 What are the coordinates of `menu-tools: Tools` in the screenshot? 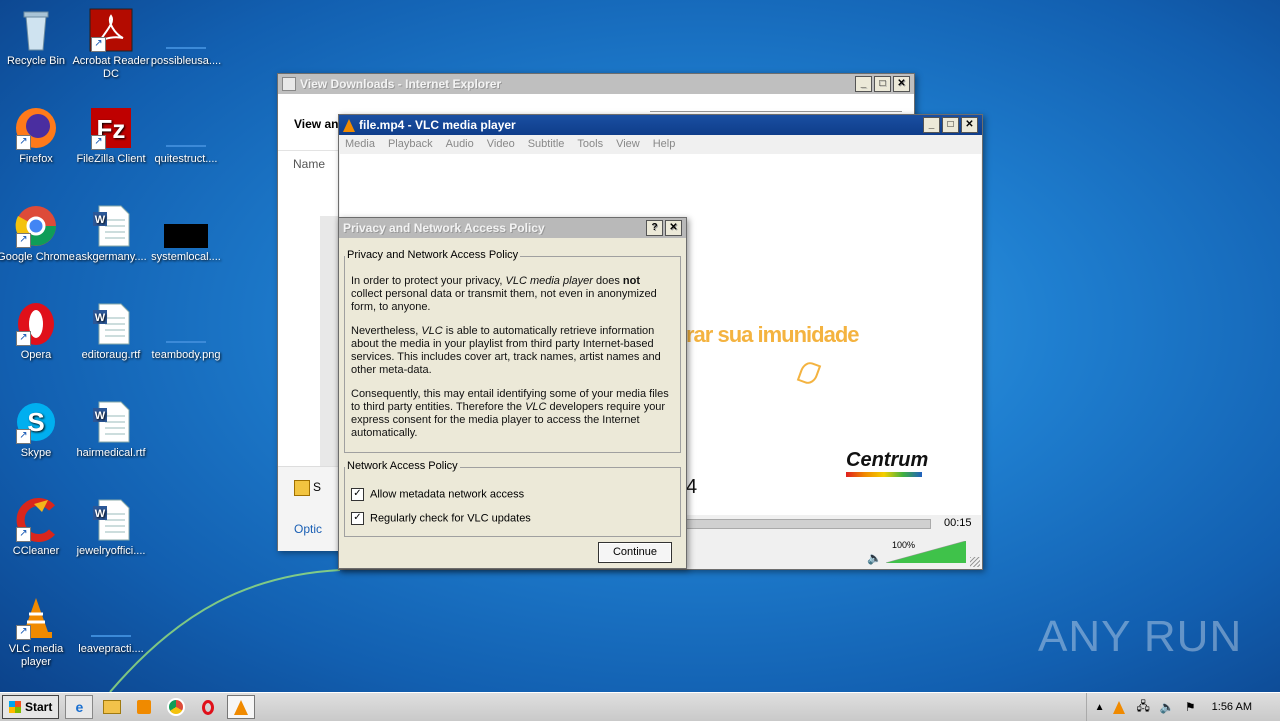 It's located at (590, 144).